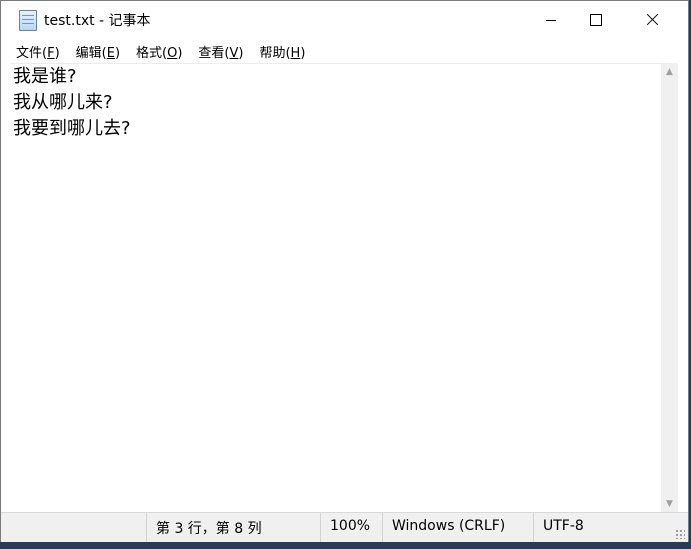  Describe the element at coordinates (152, 53) in the screenshot. I see `menu-format-label: 格式(` at that location.